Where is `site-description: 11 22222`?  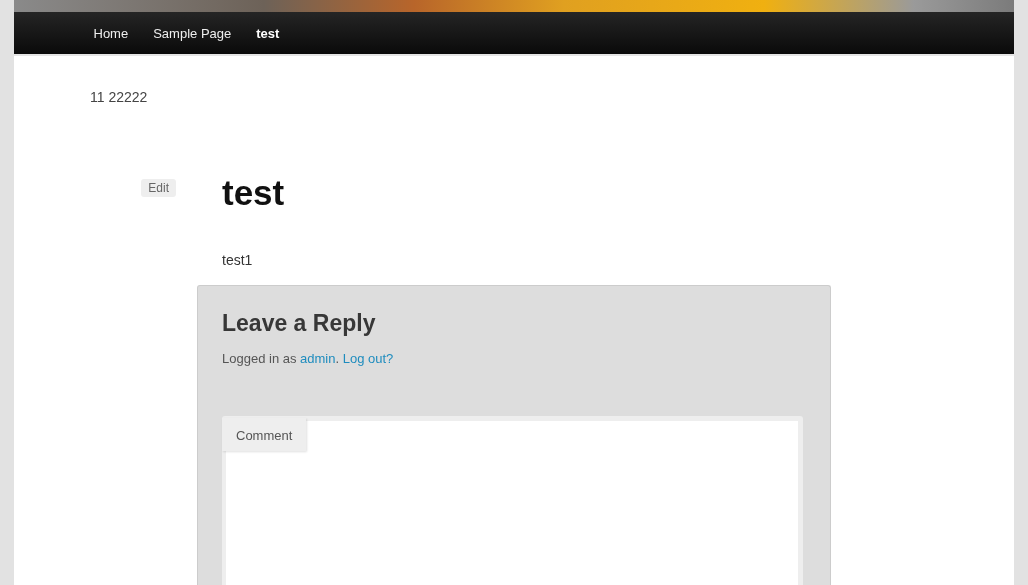 site-description: 11 22222 is located at coordinates (119, 97).